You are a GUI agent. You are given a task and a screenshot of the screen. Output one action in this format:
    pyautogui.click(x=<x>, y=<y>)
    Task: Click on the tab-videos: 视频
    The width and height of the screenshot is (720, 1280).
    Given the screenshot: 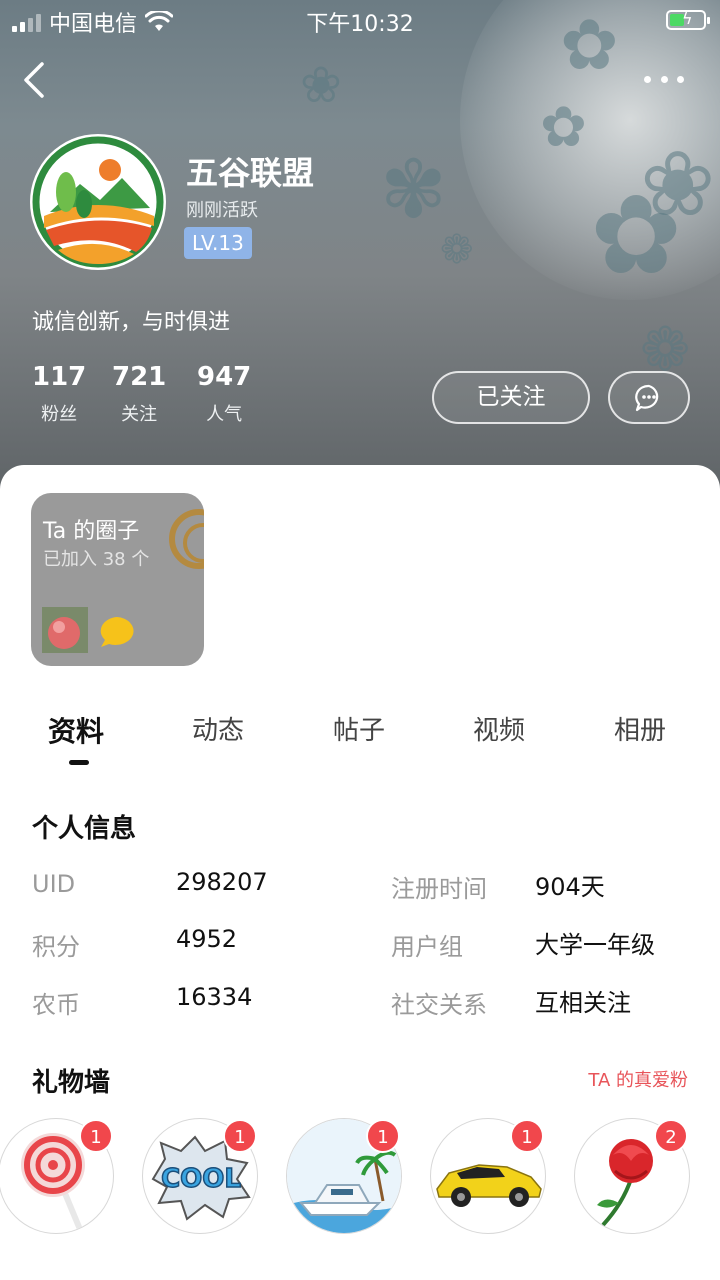 What is the action you would take?
    pyautogui.click(x=499, y=728)
    